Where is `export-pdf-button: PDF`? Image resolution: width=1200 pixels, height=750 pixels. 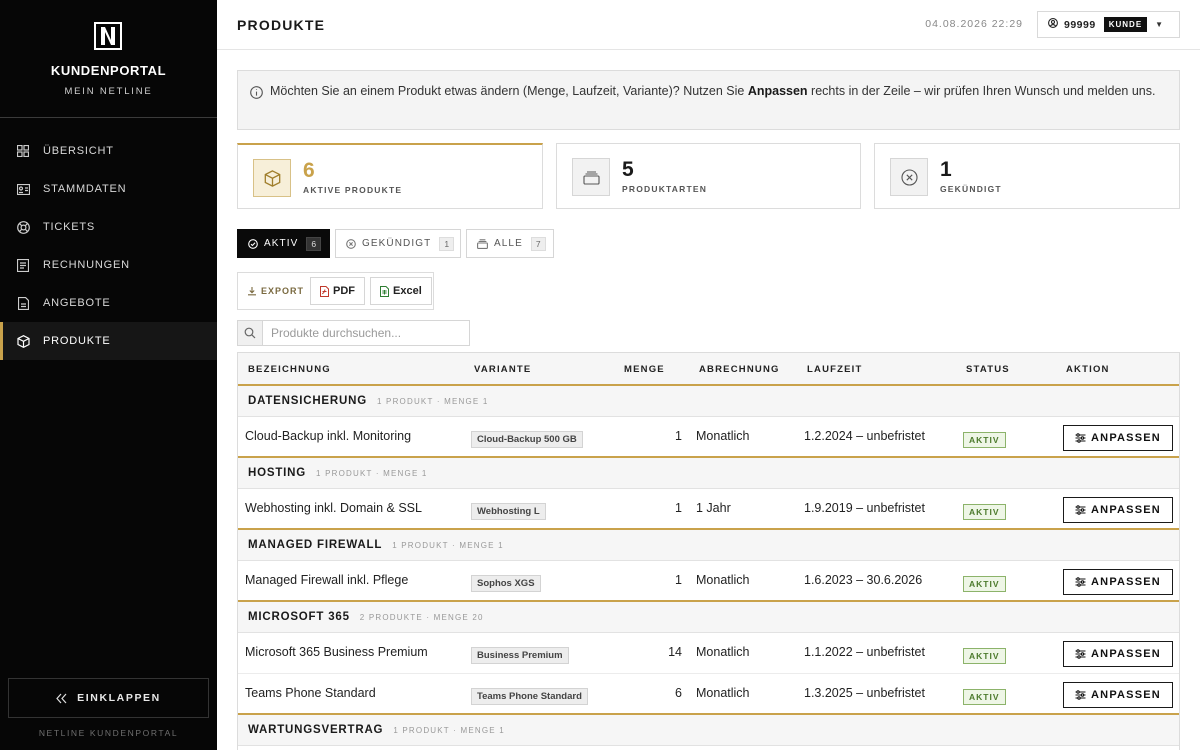
export-pdf-button: PDF is located at coordinates (338, 291).